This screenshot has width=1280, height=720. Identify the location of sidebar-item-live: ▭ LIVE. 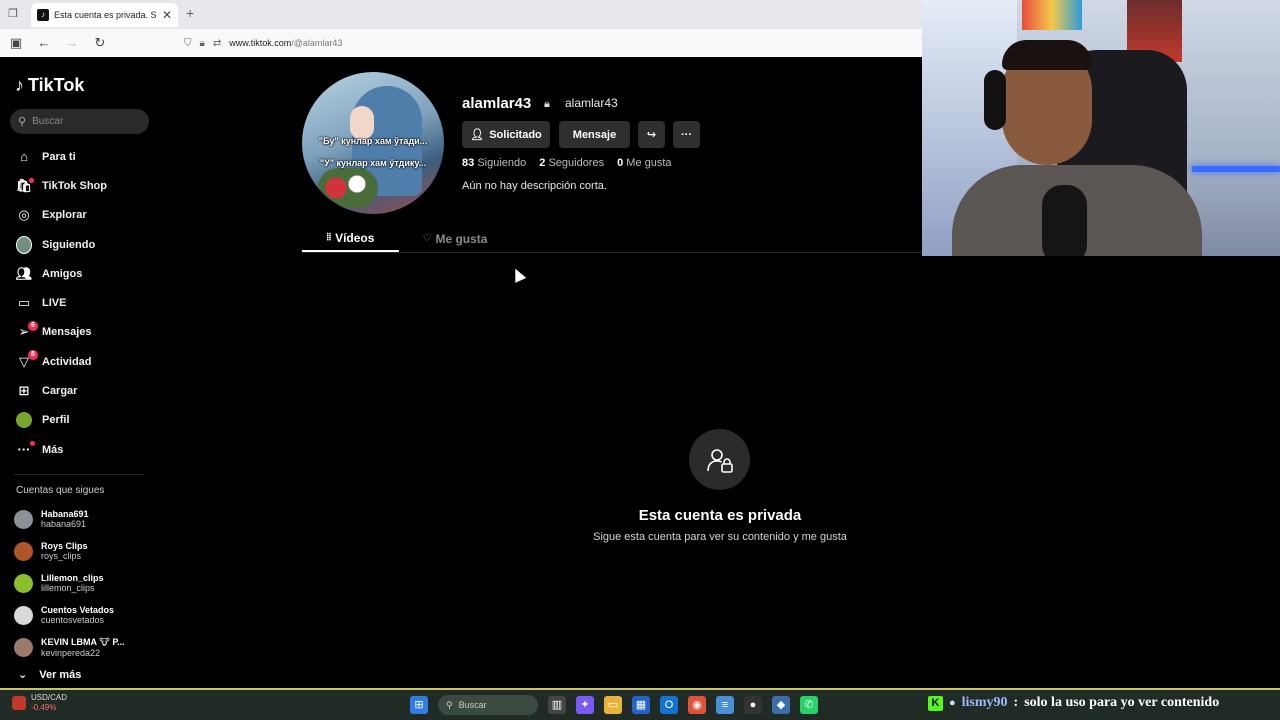
(80, 302).